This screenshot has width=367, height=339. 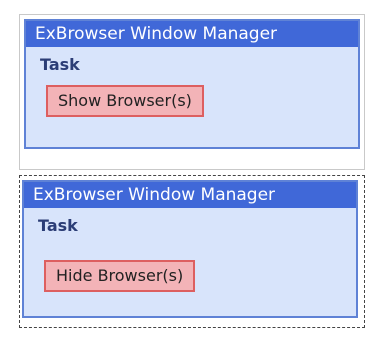 I want to click on show-browsers-button: Show Browser(s), so click(x=125, y=101).